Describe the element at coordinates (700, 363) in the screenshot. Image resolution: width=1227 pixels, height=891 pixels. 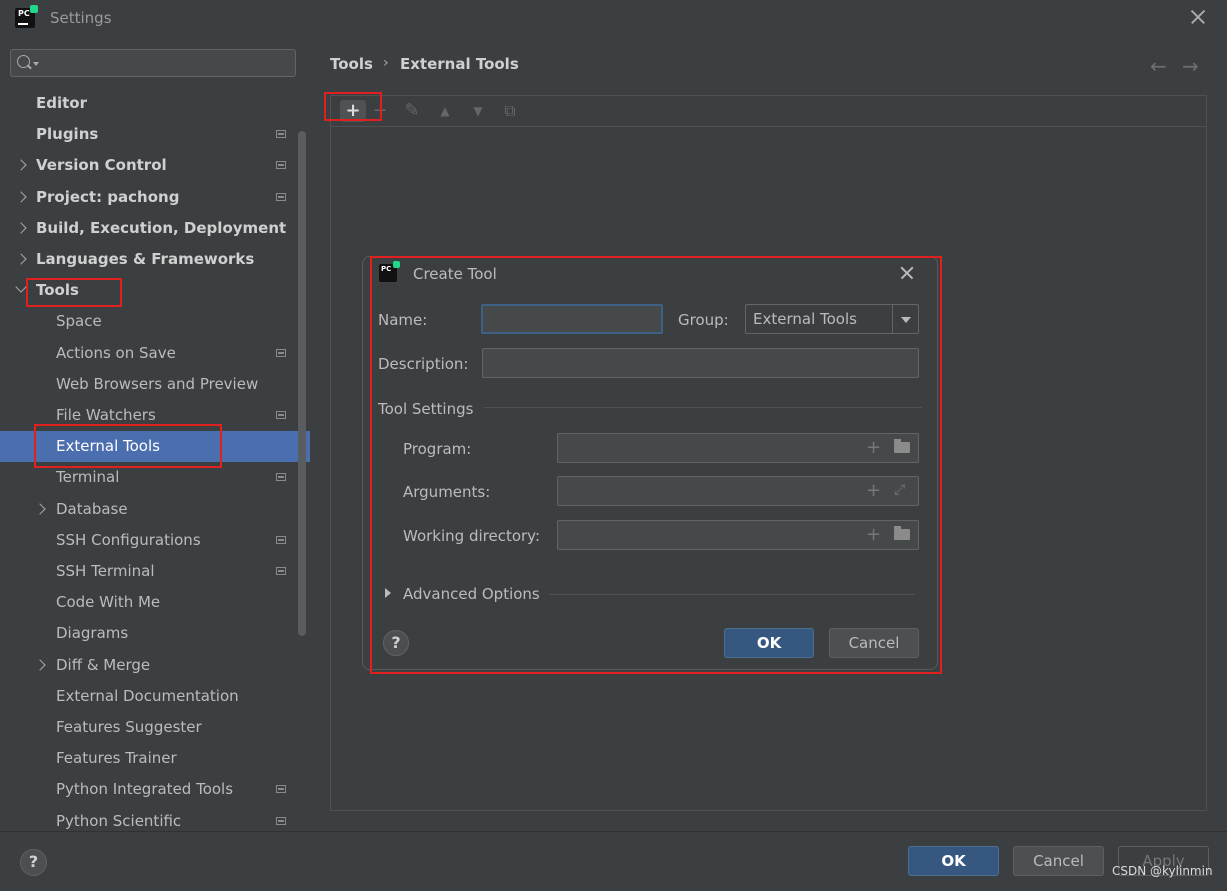
I see `description-input` at that location.